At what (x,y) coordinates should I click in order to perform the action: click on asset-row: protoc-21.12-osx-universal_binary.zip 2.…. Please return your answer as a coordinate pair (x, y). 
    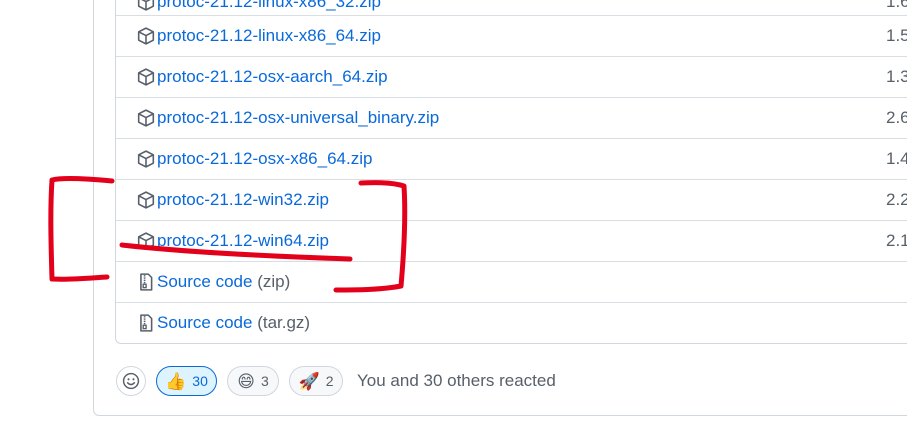
    Looking at the image, I should click on (511, 117).